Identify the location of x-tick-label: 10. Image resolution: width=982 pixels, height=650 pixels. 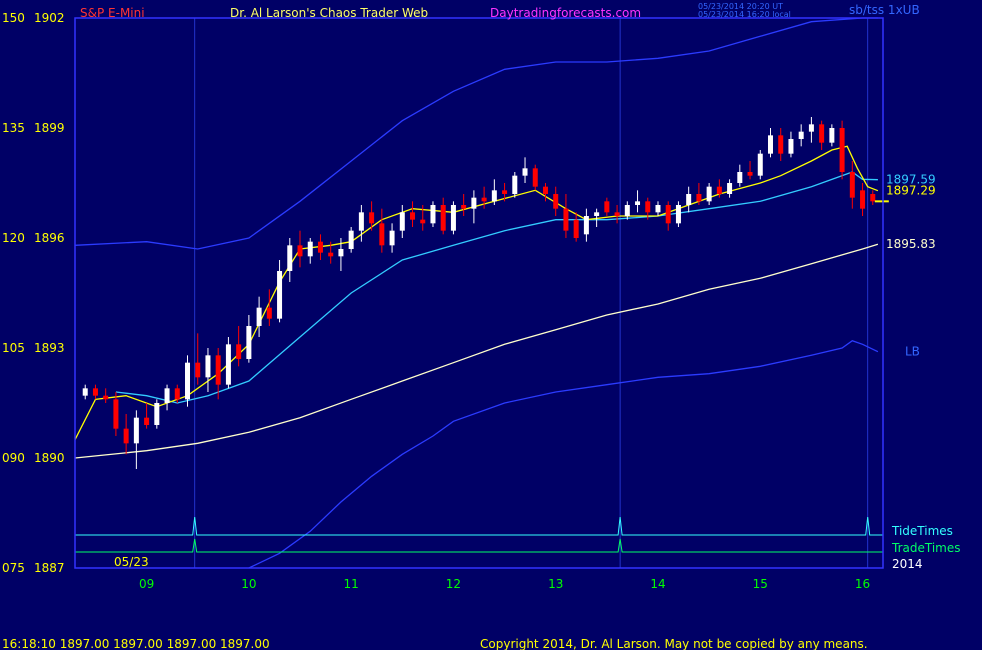
(248, 584).